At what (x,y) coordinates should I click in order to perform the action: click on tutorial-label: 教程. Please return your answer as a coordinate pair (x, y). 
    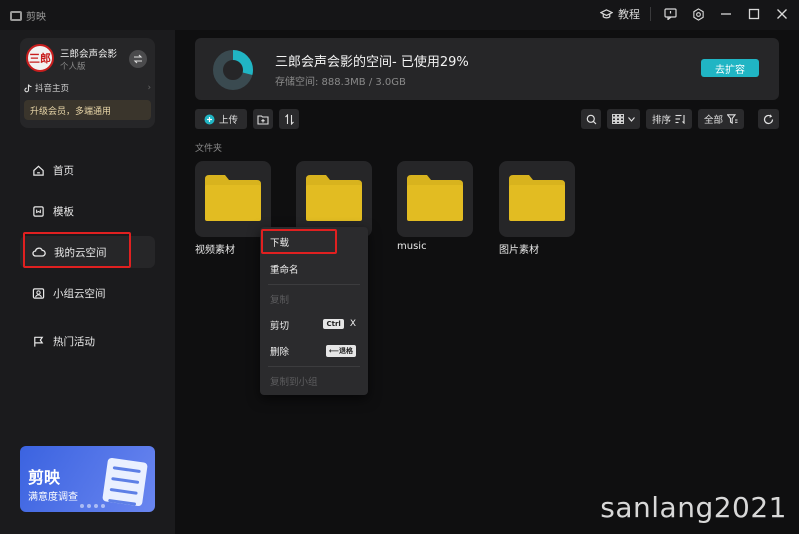
    Looking at the image, I should click on (629, 14).